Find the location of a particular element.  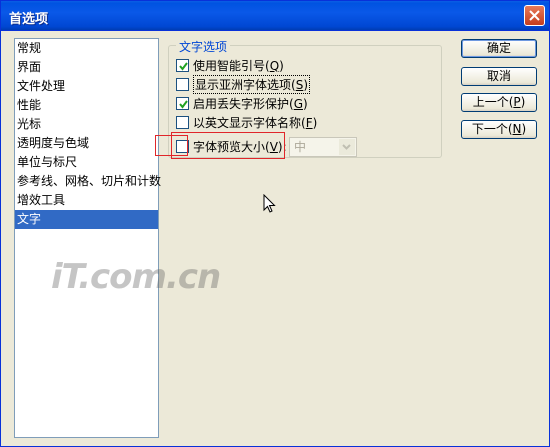

title-bar: 首选项 is located at coordinates (275, 16).